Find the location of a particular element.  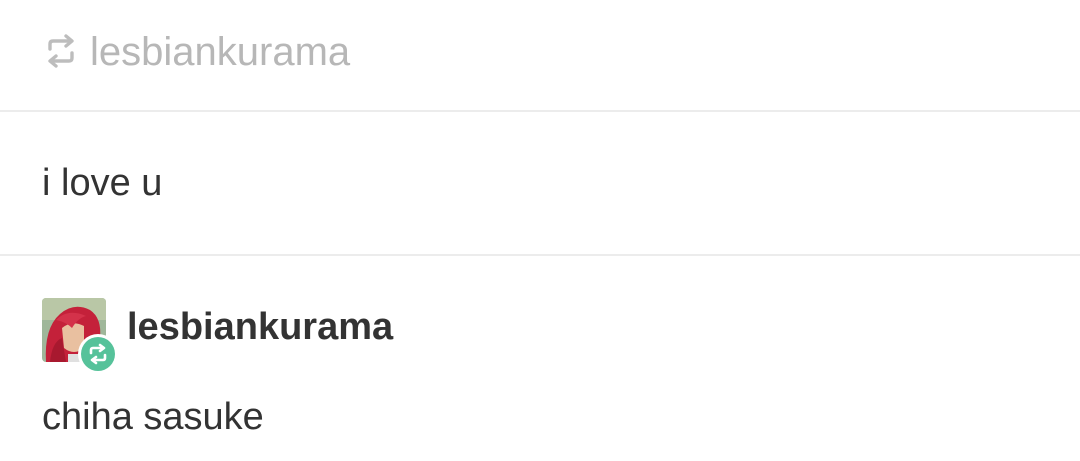

comment-text: i love u is located at coordinates (102, 183).